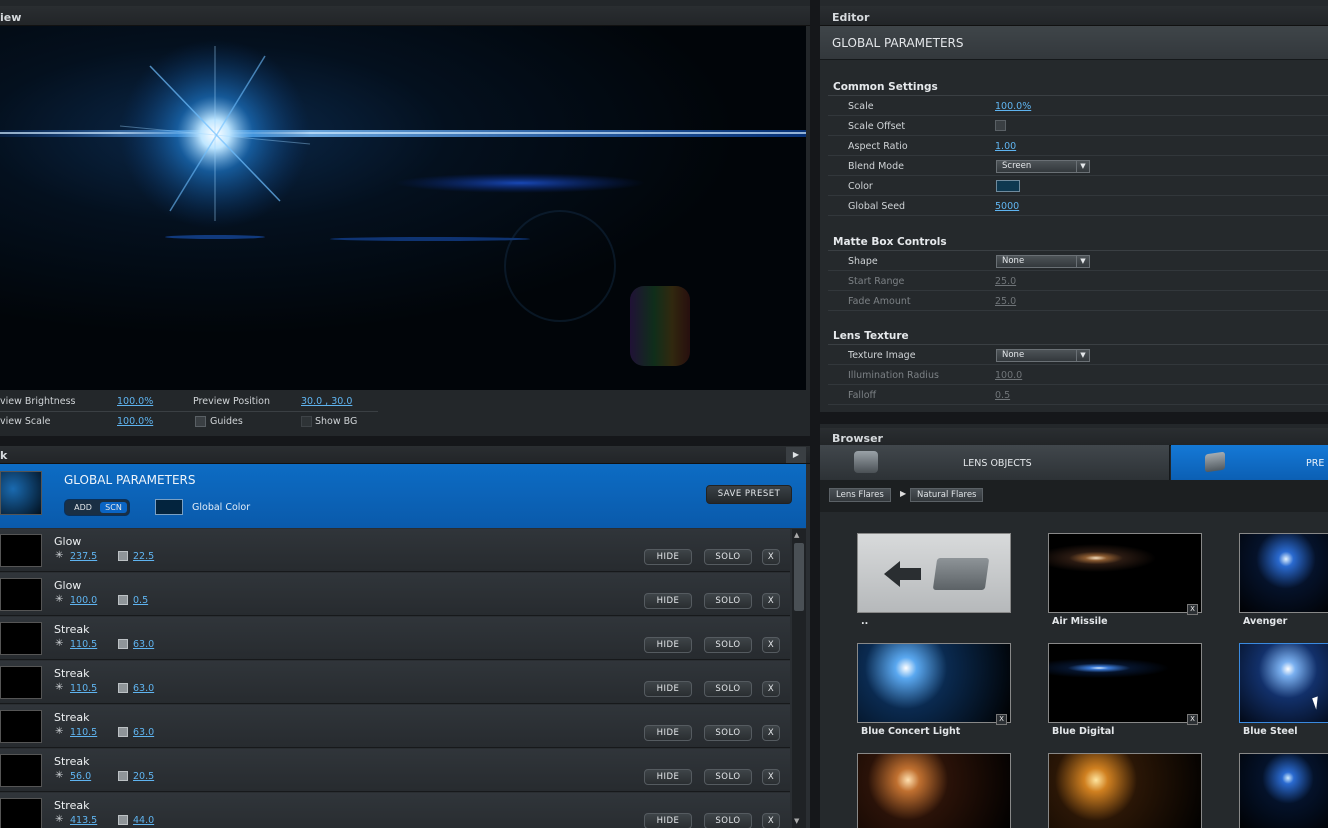 Image resolution: width=1328 pixels, height=828 pixels. I want to click on blend-mode-select: Screen ▼, so click(1043, 166).